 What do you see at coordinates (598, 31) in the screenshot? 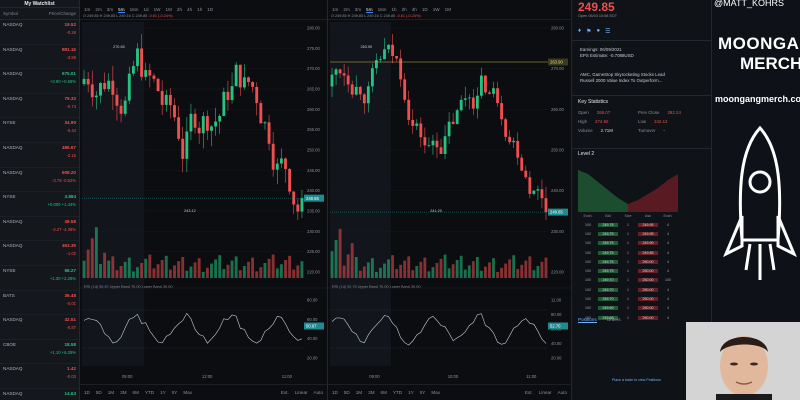
I see `drop-icon: ●` at bounding box center [598, 31].